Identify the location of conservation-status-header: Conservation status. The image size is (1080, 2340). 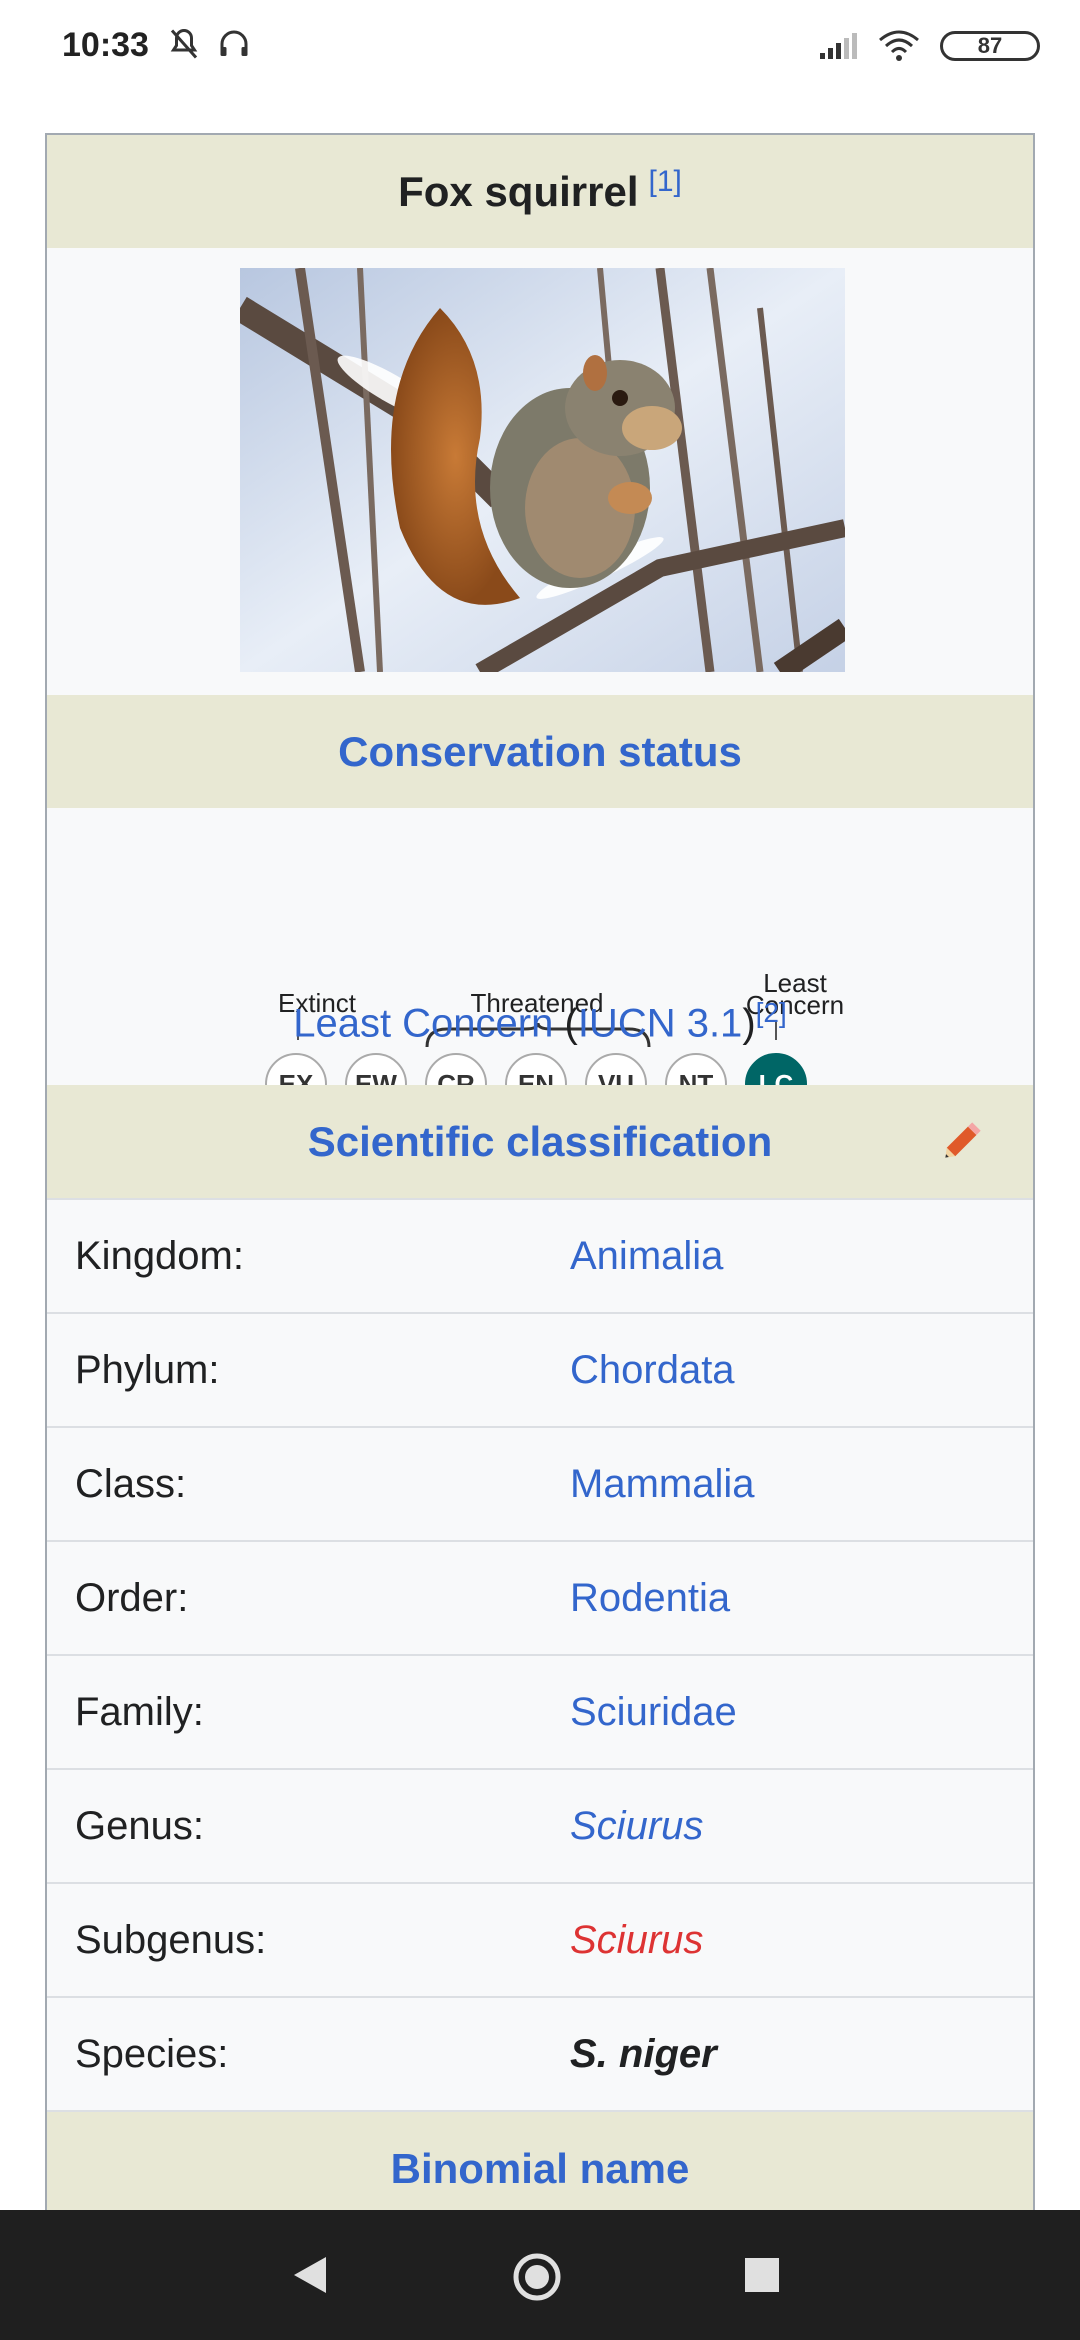
(540, 751).